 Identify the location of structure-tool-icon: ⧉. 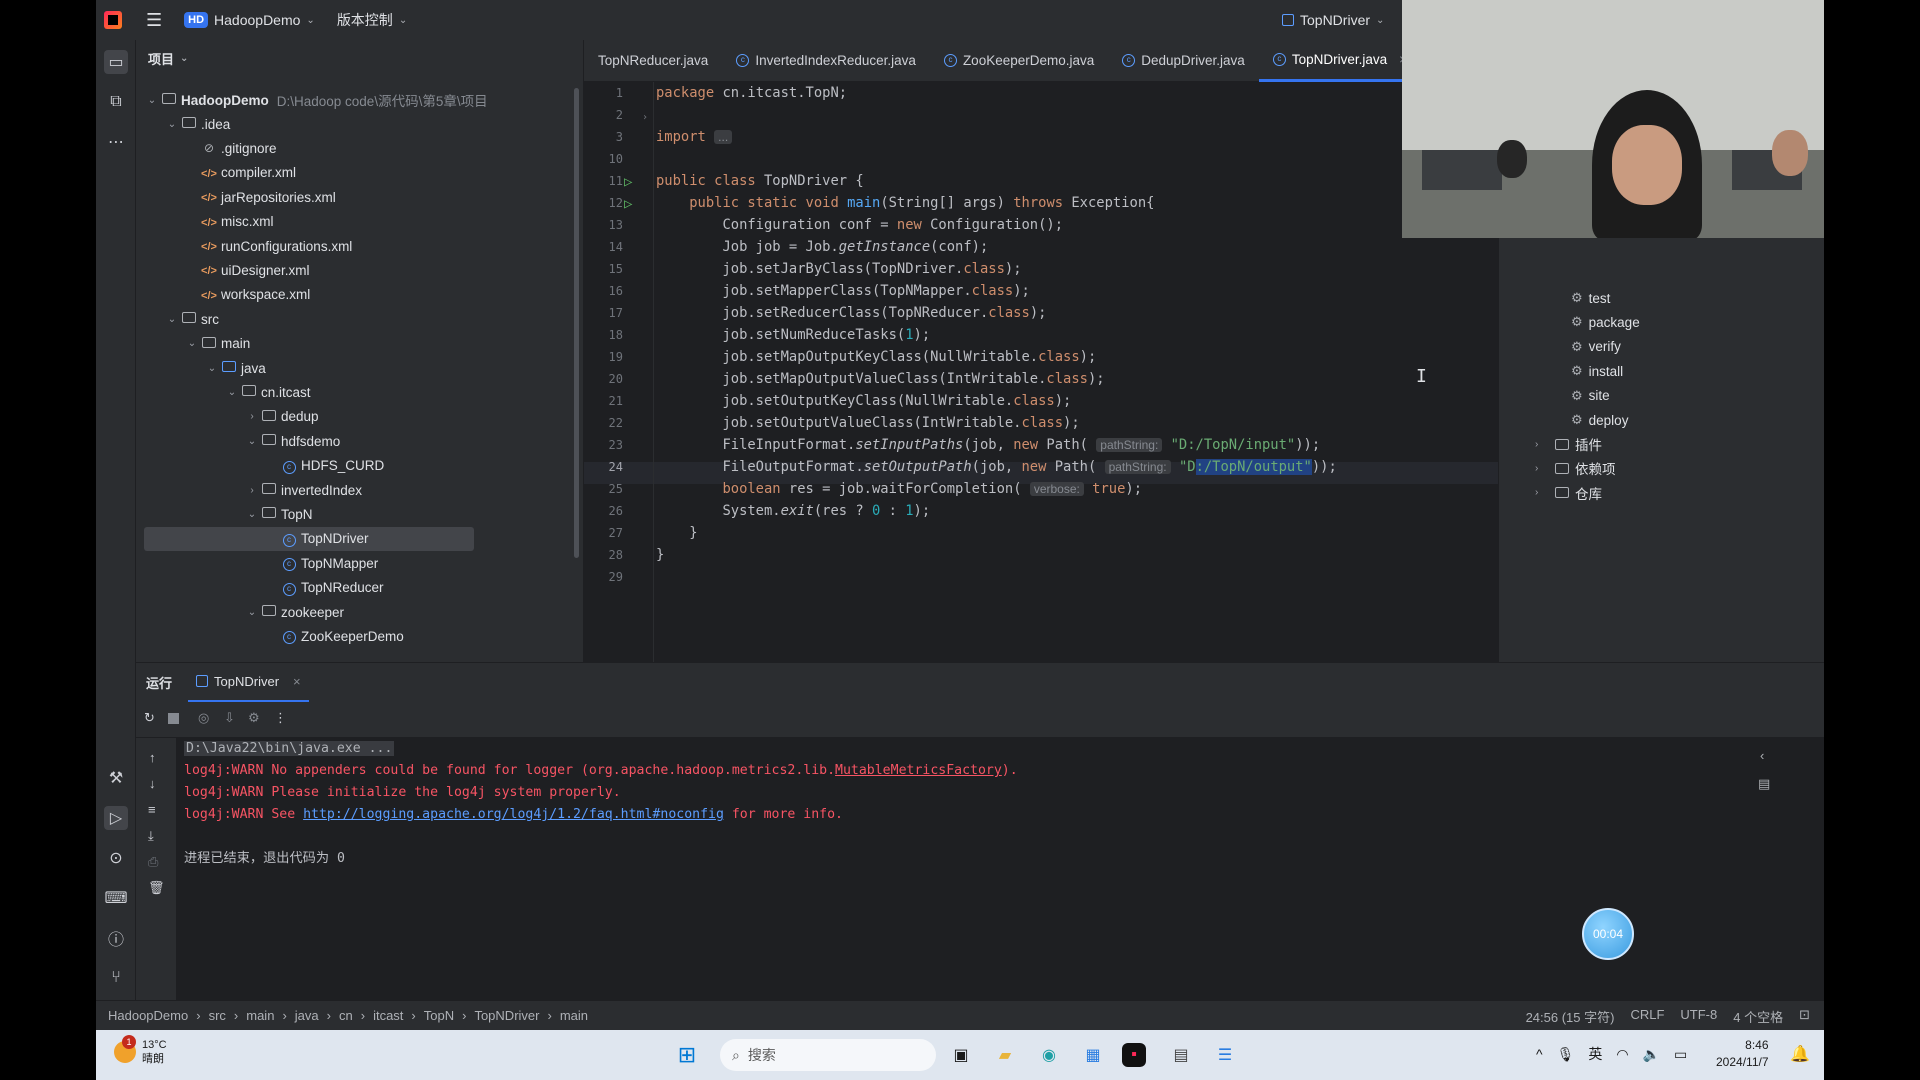
(116, 102).